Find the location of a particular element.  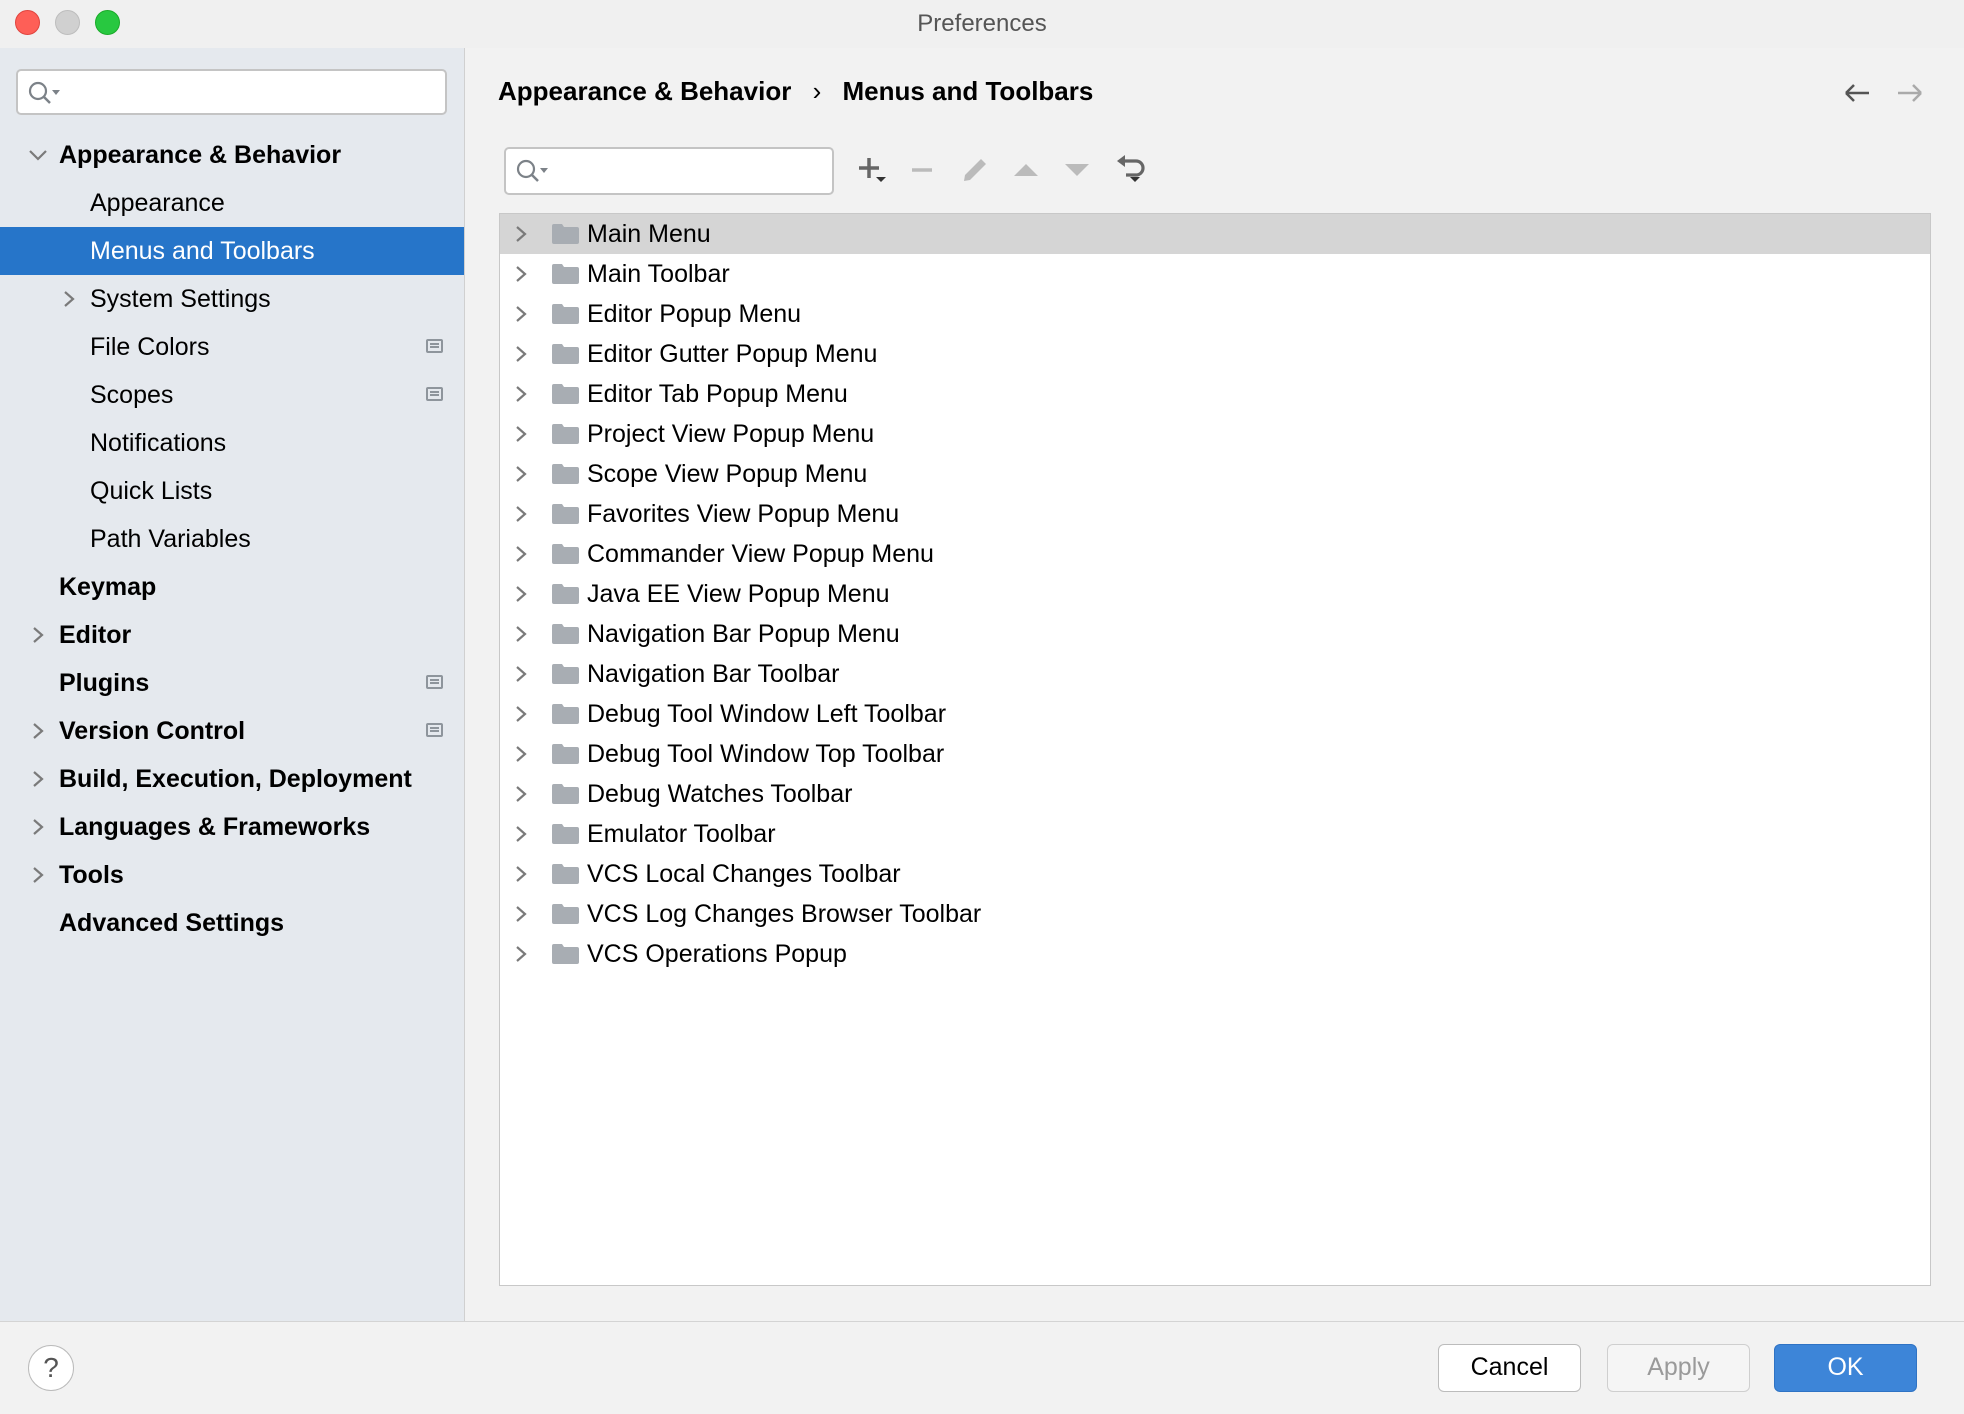

remove-button is located at coordinates (922, 170).